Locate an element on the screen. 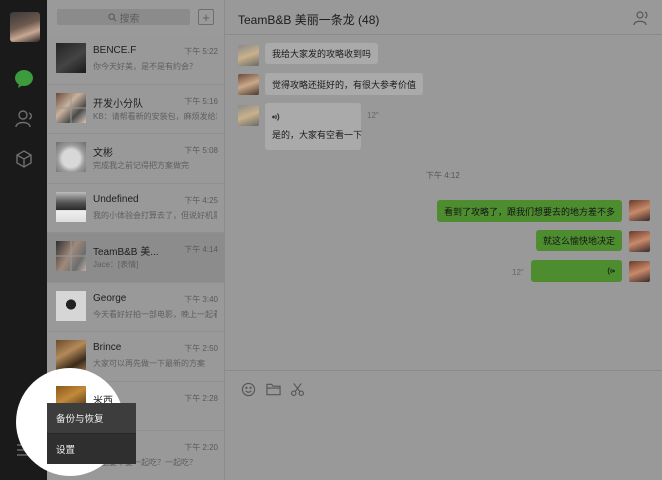 The width and height of the screenshot is (662, 480). list-item: 开发小分队 下午 5:16 KB：请帮看新的安装包，麻烦发给我 is located at coordinates (135, 109).